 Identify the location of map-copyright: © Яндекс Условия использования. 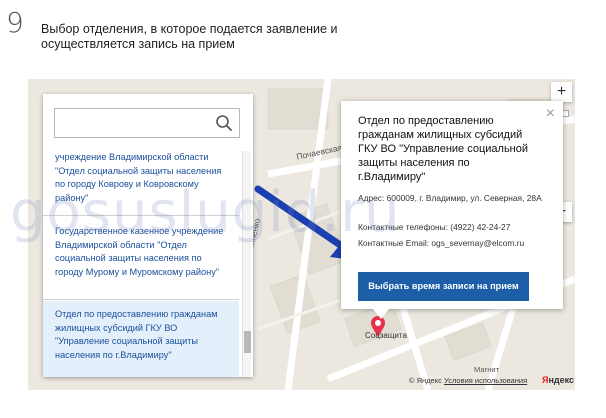
(468, 380).